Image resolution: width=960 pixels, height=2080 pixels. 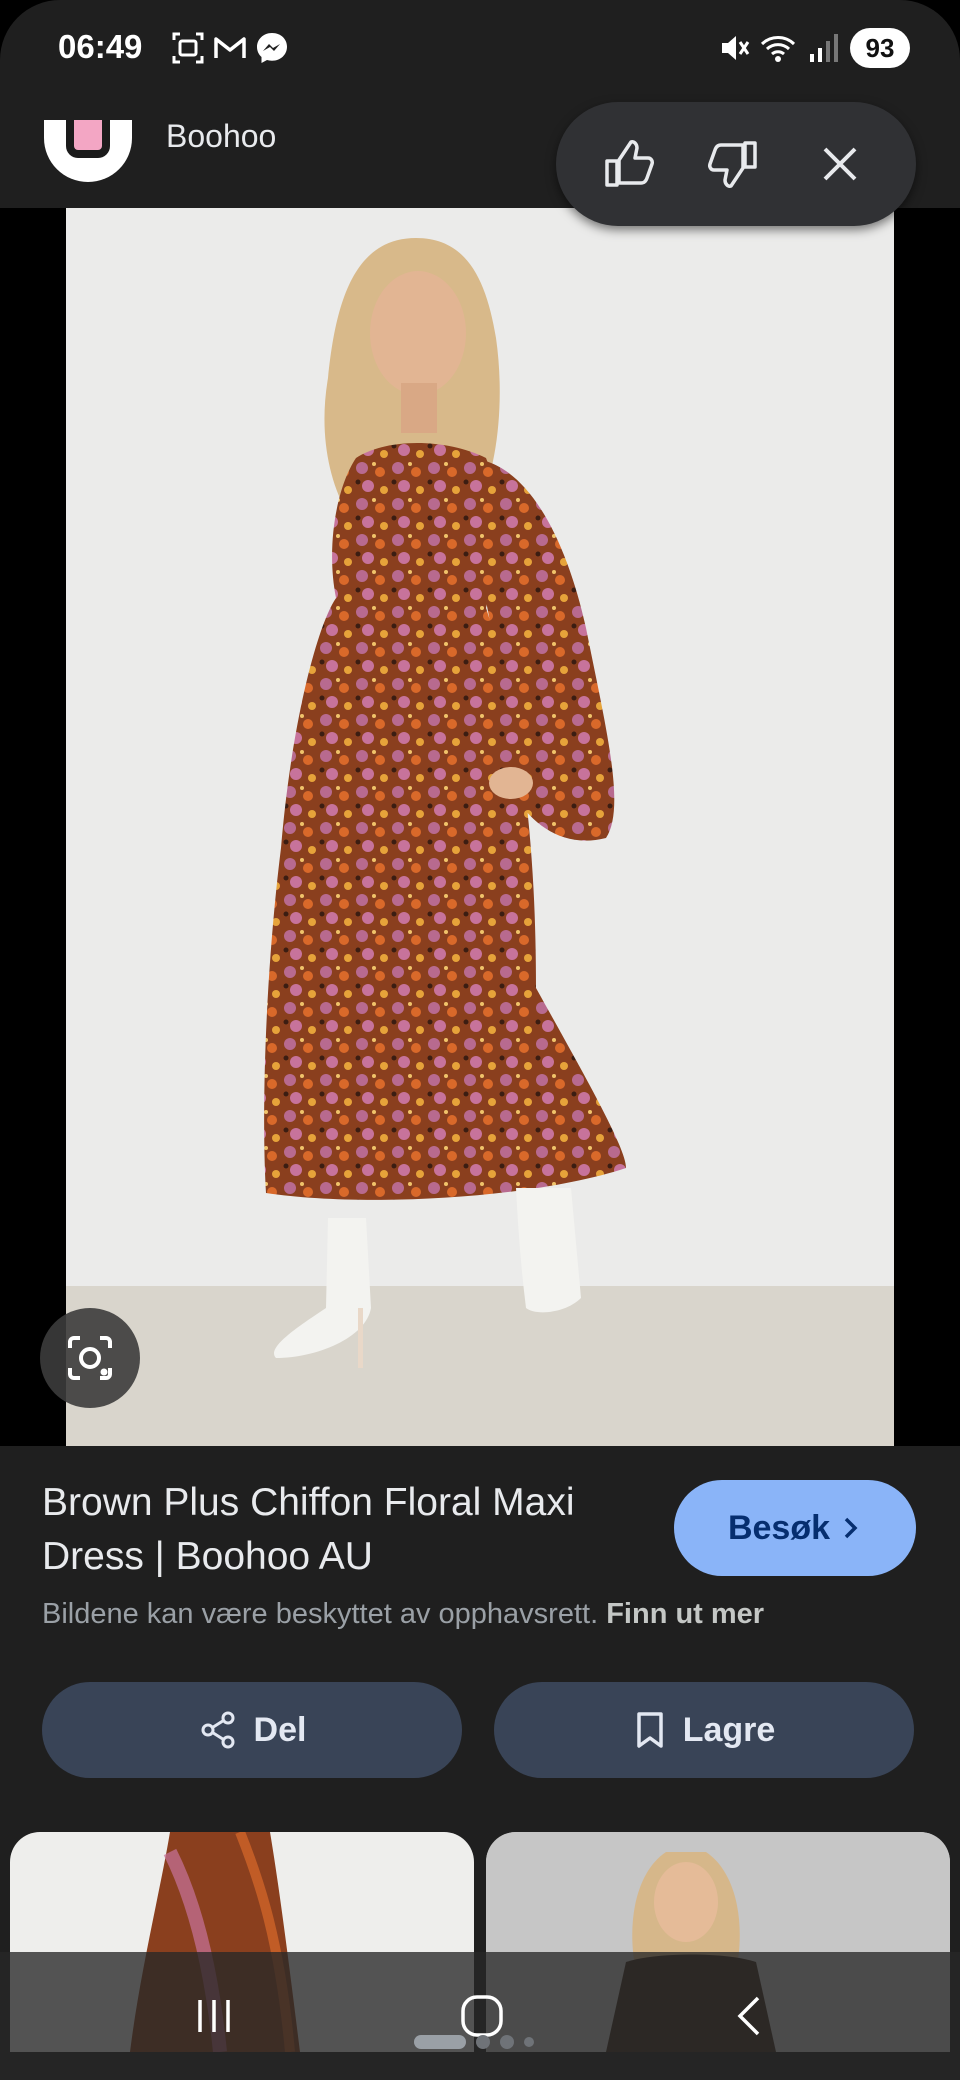 What do you see at coordinates (188, 48) in the screenshot?
I see `screenshot-icon` at bounding box center [188, 48].